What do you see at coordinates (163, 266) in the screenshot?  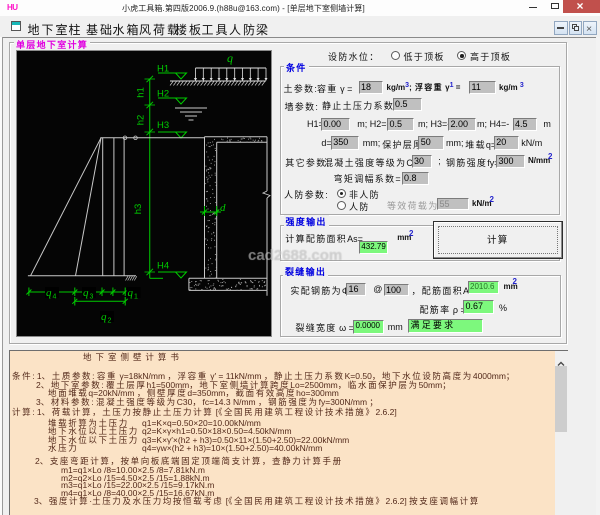 I see `svg-text: H4` at bounding box center [163, 266].